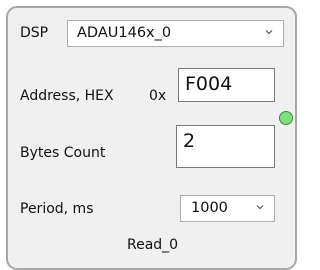 The height and width of the screenshot is (270, 320). What do you see at coordinates (226, 85) in the screenshot?
I see `address-input: F004` at bounding box center [226, 85].